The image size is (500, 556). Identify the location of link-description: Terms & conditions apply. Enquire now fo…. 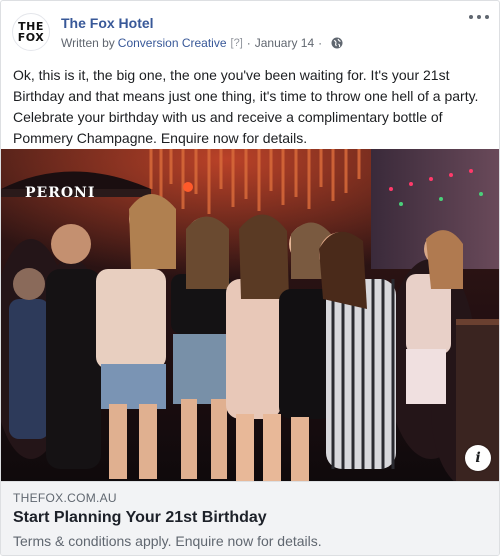
(167, 541).